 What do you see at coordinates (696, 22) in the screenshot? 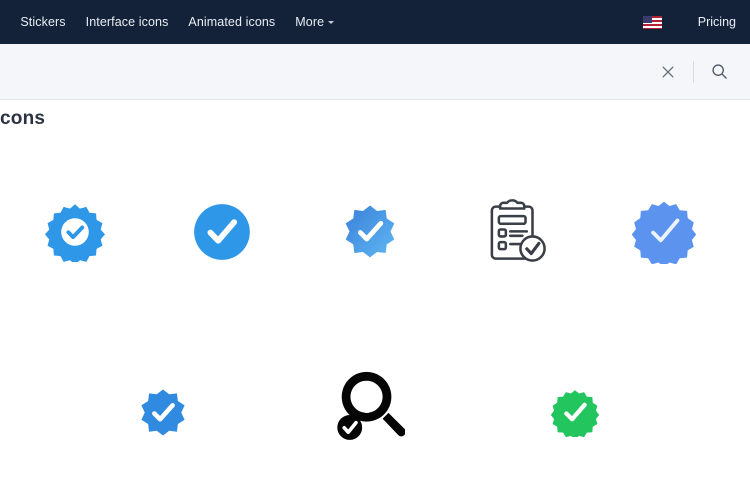
I see `nav-right-group: Pricing` at bounding box center [696, 22].